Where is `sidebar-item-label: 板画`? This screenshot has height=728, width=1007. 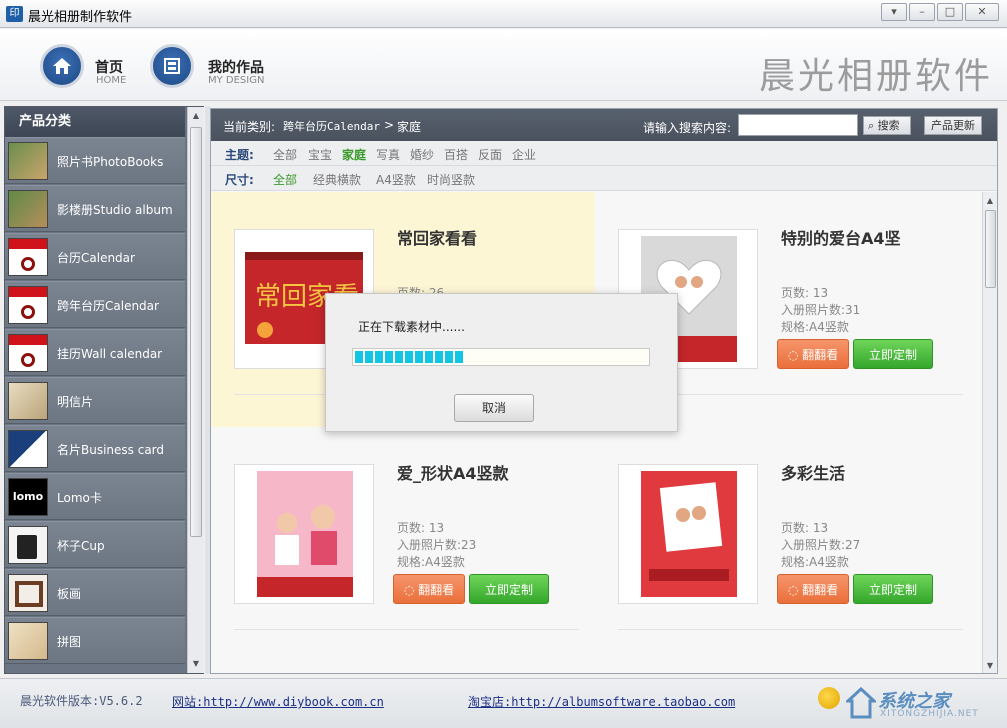 sidebar-item-label: 板画 is located at coordinates (69, 594).